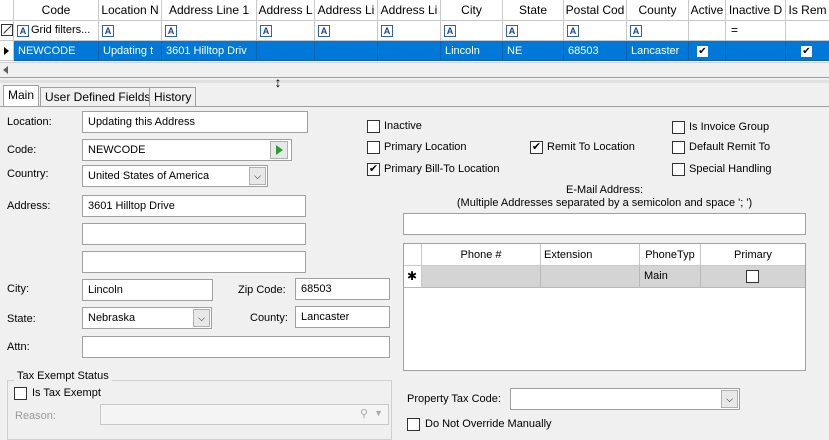 The width and height of the screenshot is (829, 440). Describe the element at coordinates (173, 96) in the screenshot. I see `tab-history: History` at that location.